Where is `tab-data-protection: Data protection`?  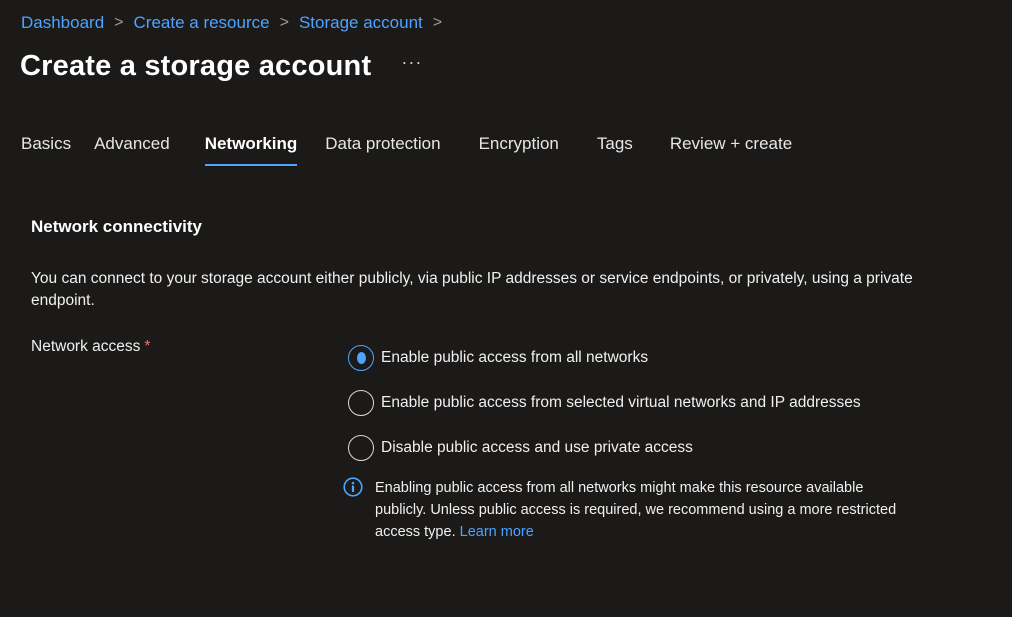
tab-data-protection: Data protection is located at coordinates (382, 148).